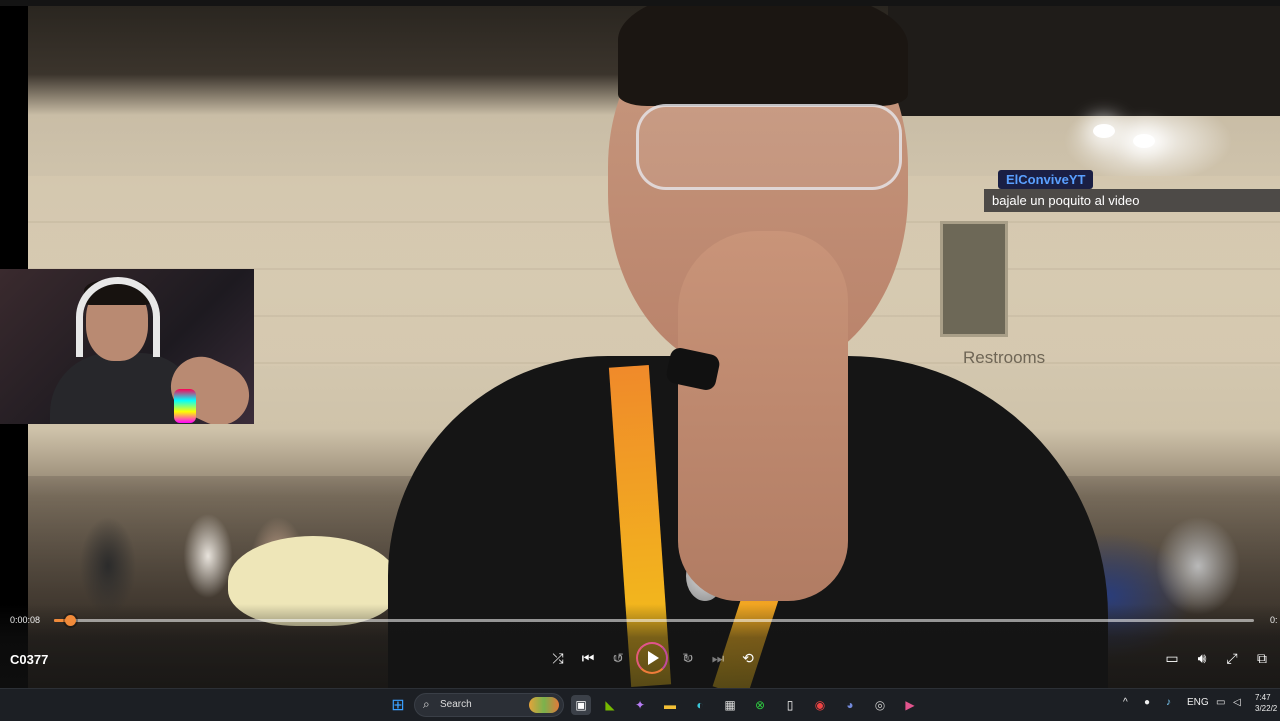  Describe the element at coordinates (185, 406) in the screenshot. I see `rgb-cup` at that location.